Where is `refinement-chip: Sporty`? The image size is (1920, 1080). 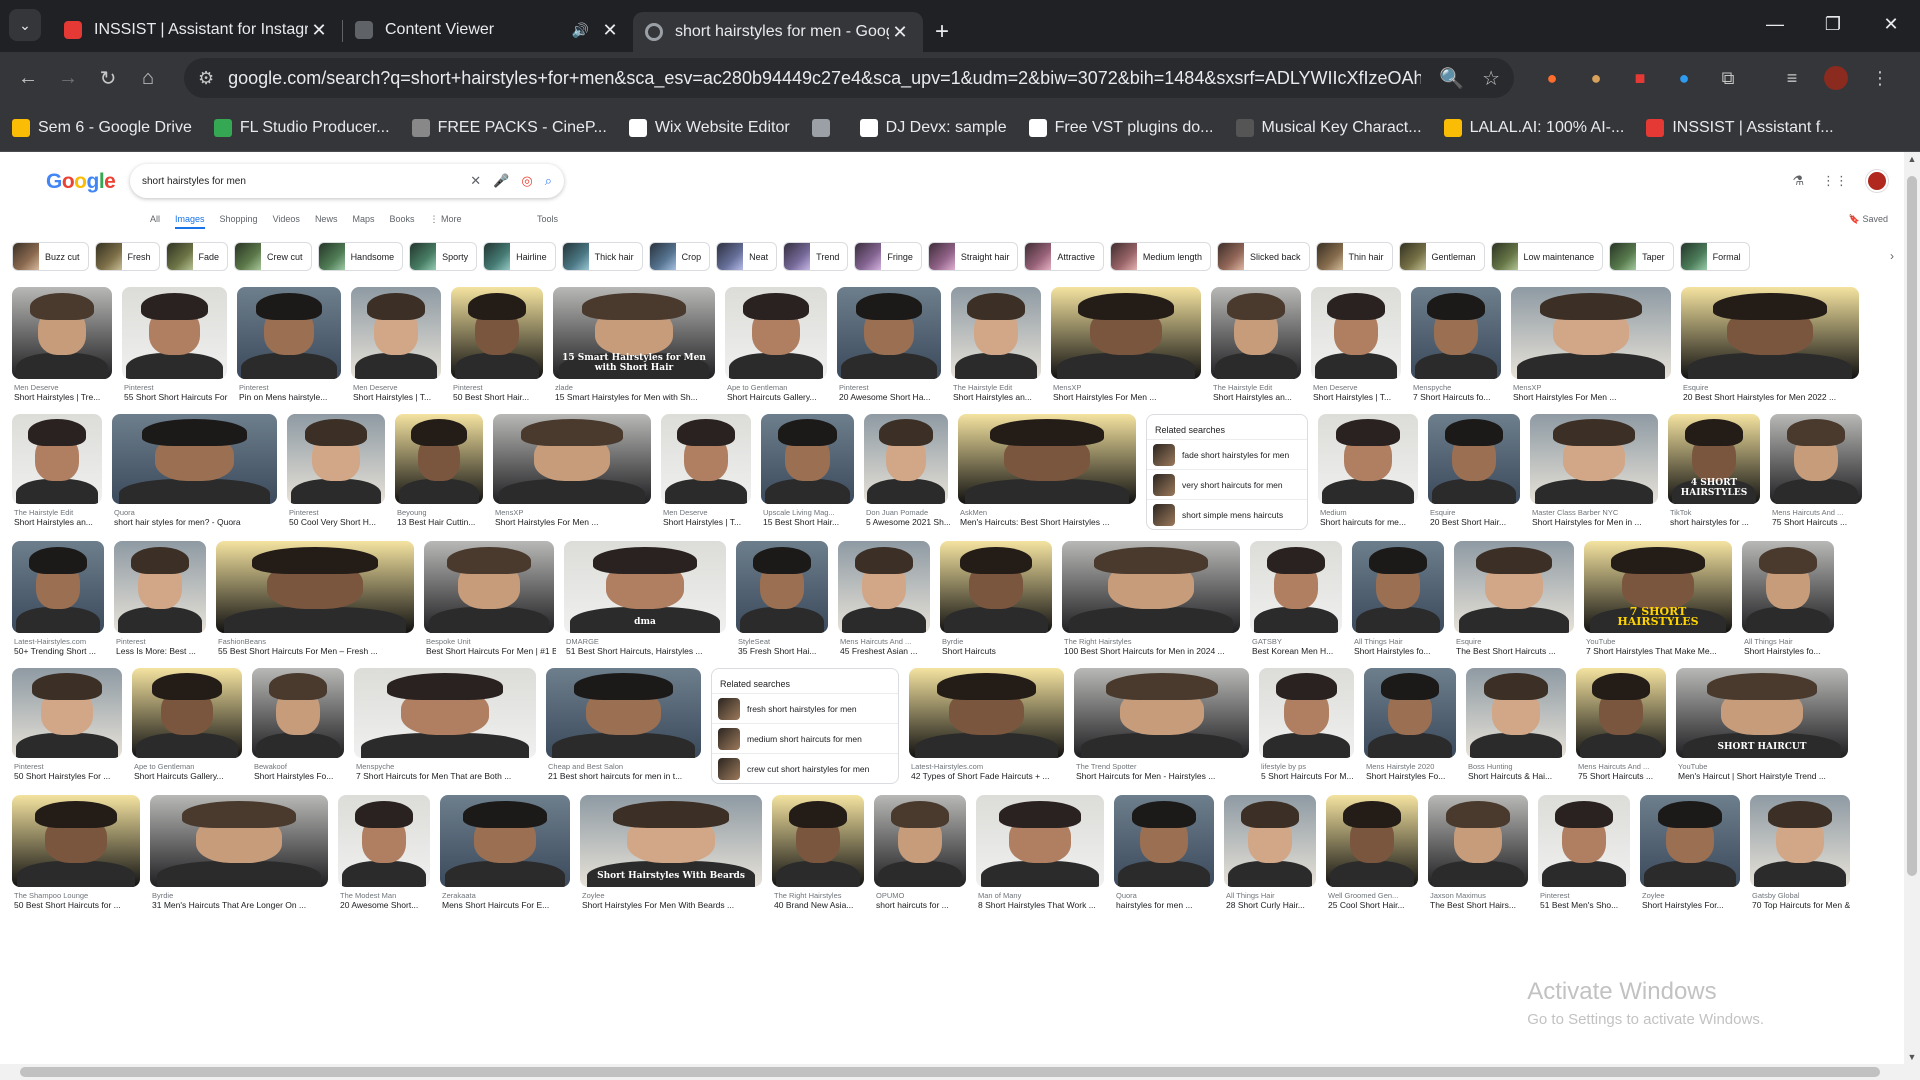
refinement-chip: Sporty is located at coordinates (443, 256).